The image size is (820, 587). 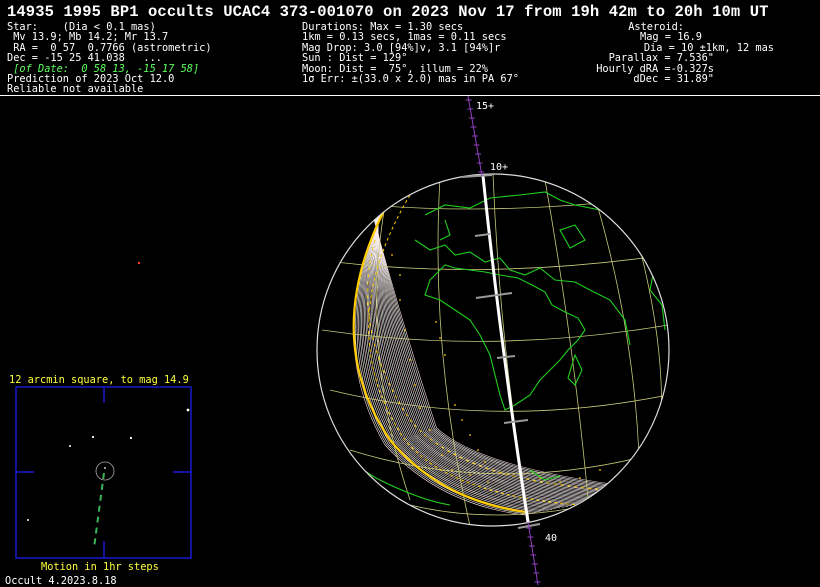 What do you see at coordinates (485, 106) in the screenshot?
I see `track-label-15: 15+` at bounding box center [485, 106].